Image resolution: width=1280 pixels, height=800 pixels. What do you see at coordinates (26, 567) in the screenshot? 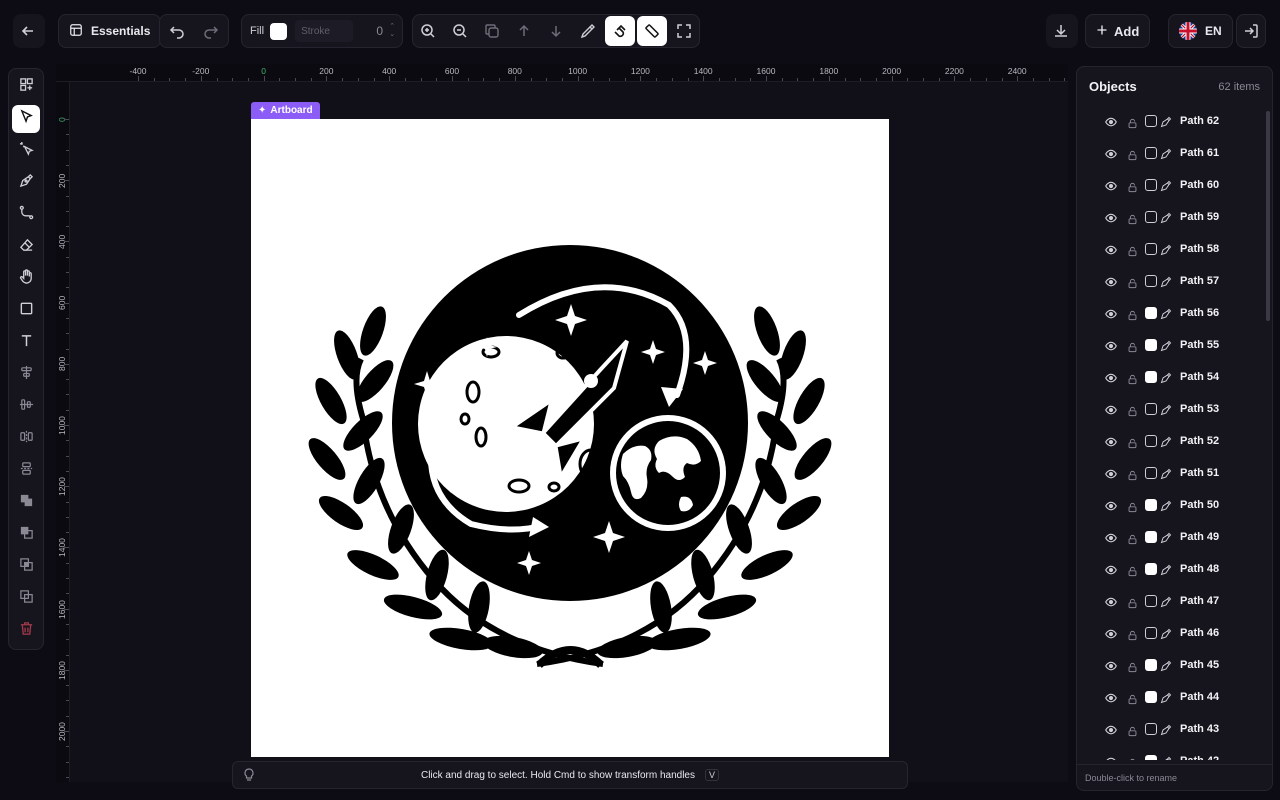
I see `intersect-tool` at bounding box center [26, 567].